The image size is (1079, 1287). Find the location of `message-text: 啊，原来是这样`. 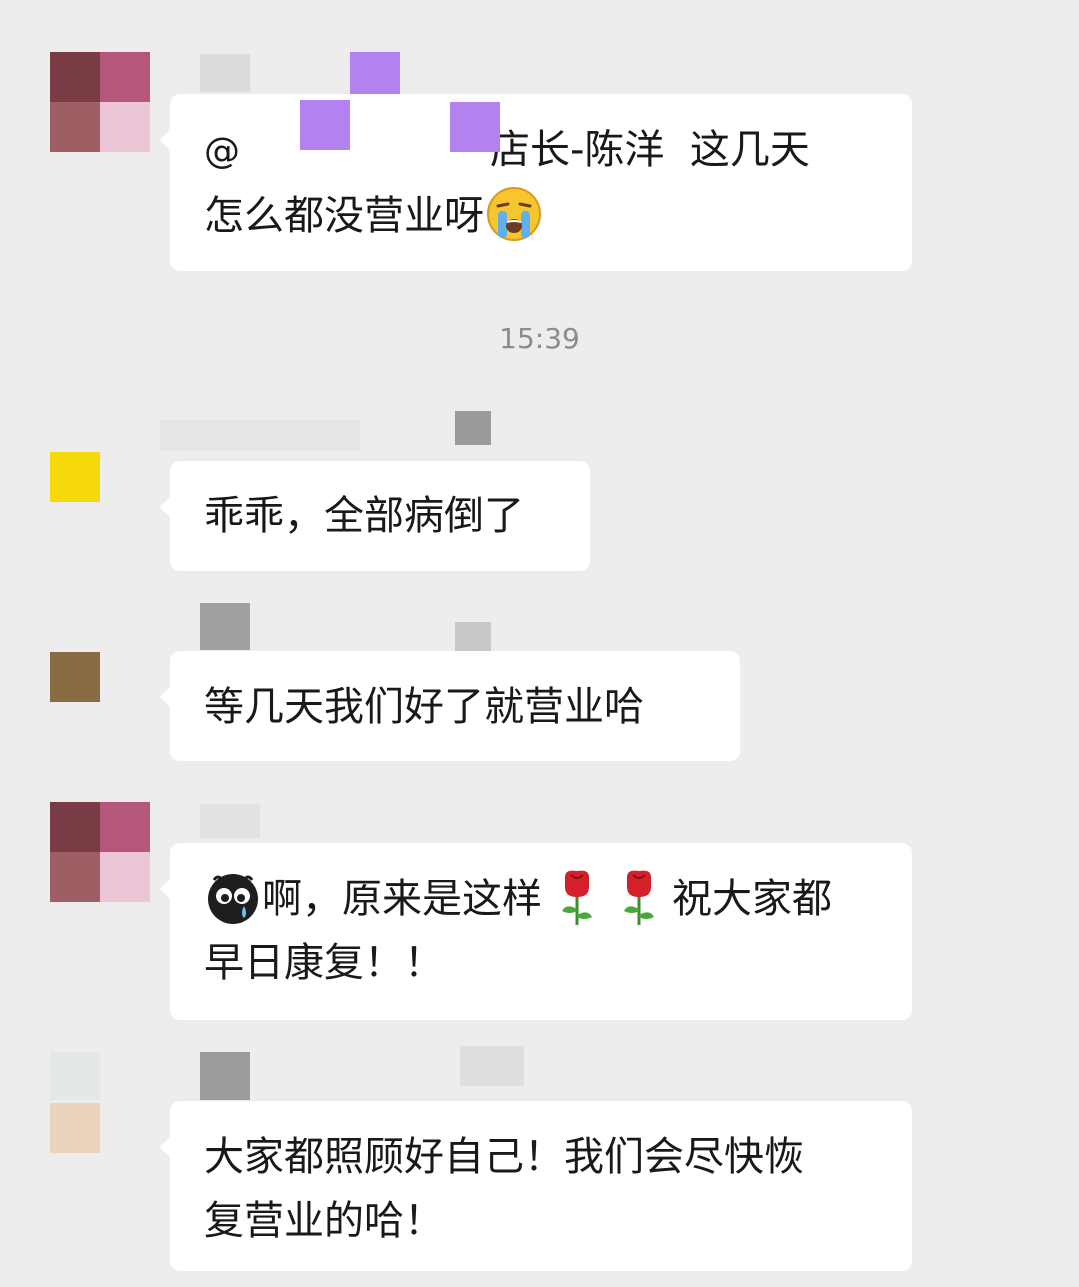

message-text: 啊，原来是这样 is located at coordinates (402, 899).